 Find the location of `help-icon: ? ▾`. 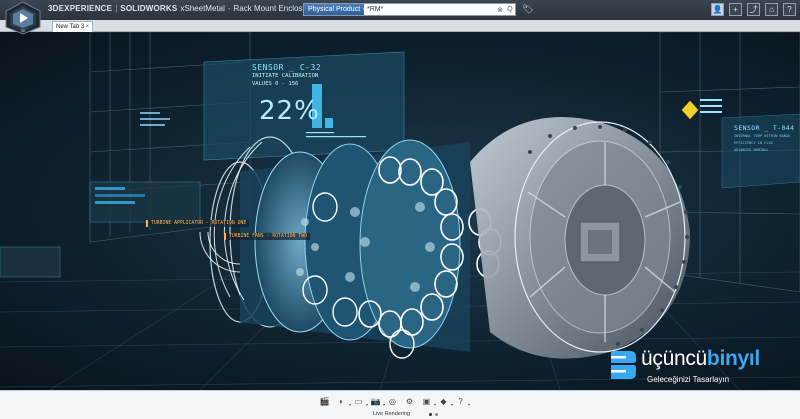

help-icon: ? ▾ is located at coordinates (462, 401).